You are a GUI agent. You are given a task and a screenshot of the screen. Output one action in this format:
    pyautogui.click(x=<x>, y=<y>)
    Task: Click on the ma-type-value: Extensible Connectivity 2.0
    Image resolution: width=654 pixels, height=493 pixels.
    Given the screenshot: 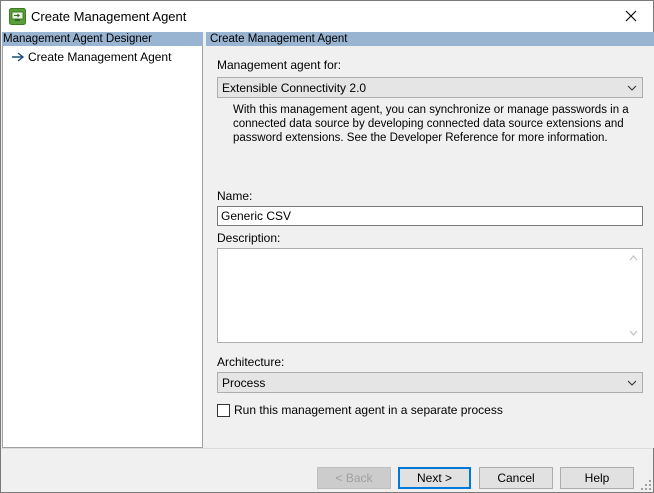 What is the action you would take?
    pyautogui.click(x=294, y=87)
    